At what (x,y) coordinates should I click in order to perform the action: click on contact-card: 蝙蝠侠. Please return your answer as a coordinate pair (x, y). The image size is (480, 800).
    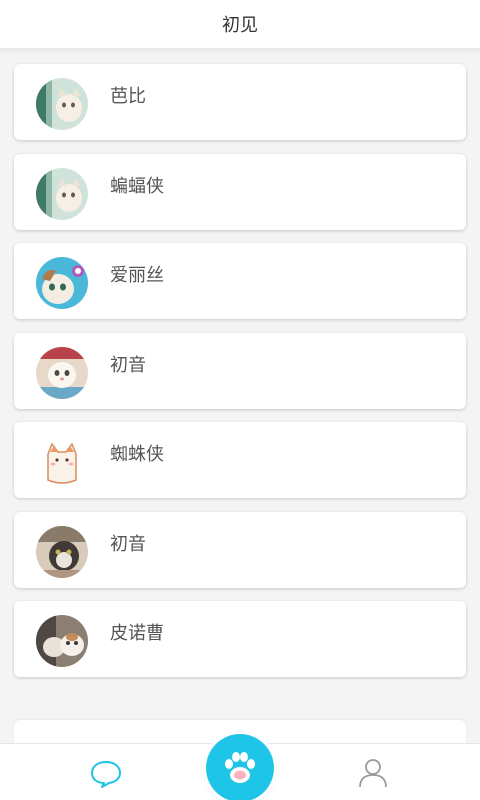
    Looking at the image, I should click on (240, 191).